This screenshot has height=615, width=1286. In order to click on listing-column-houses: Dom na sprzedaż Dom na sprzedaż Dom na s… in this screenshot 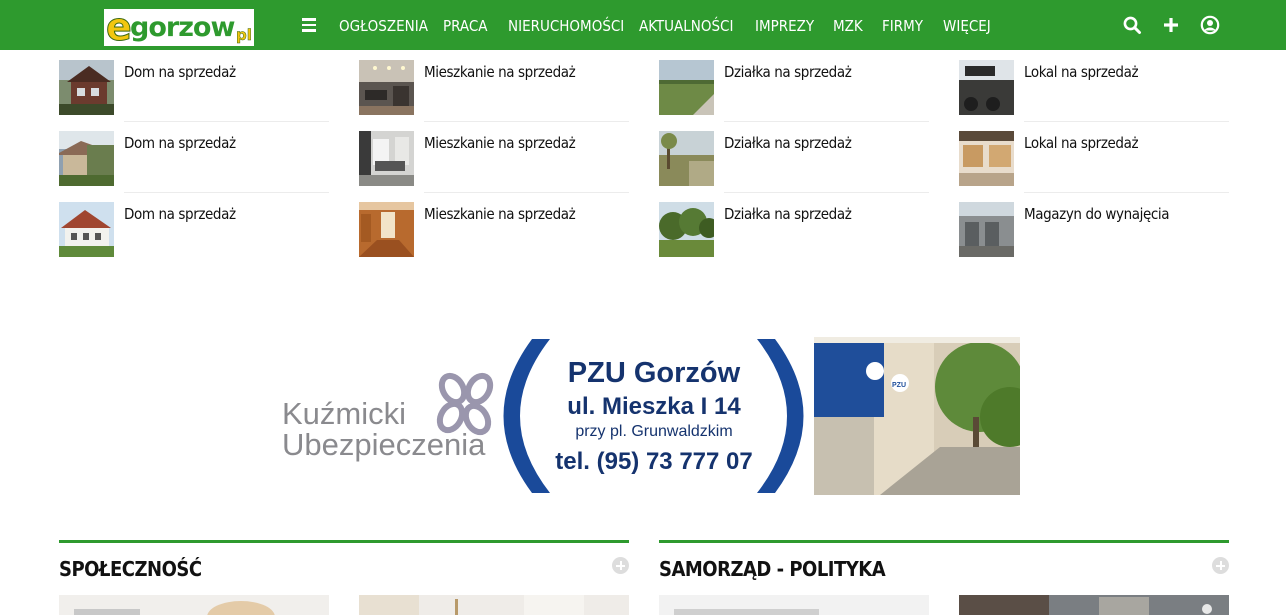, I will do `click(194, 166)`.